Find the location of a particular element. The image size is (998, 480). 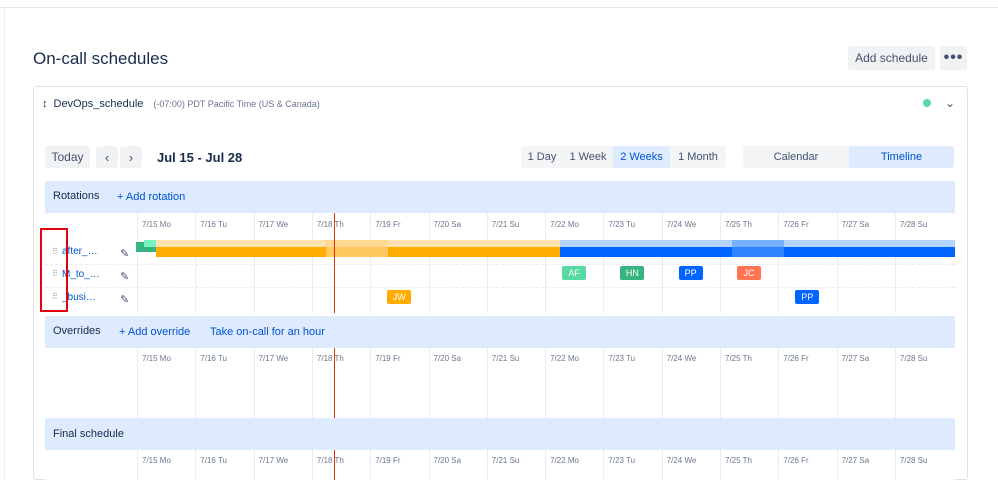

expand-icon: ↕ is located at coordinates (45, 104).